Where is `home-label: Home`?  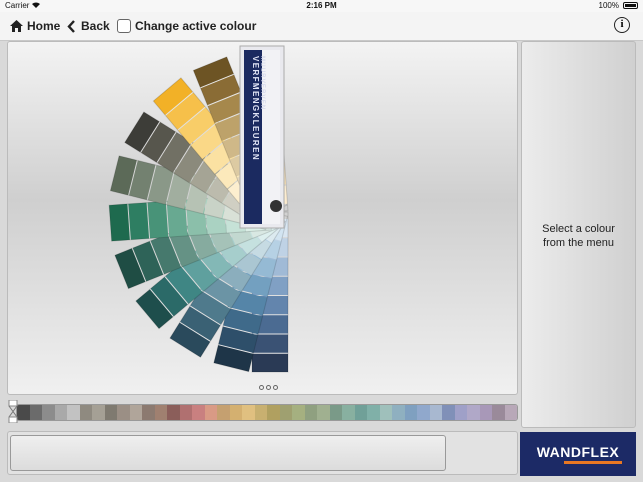 home-label: Home is located at coordinates (44, 26).